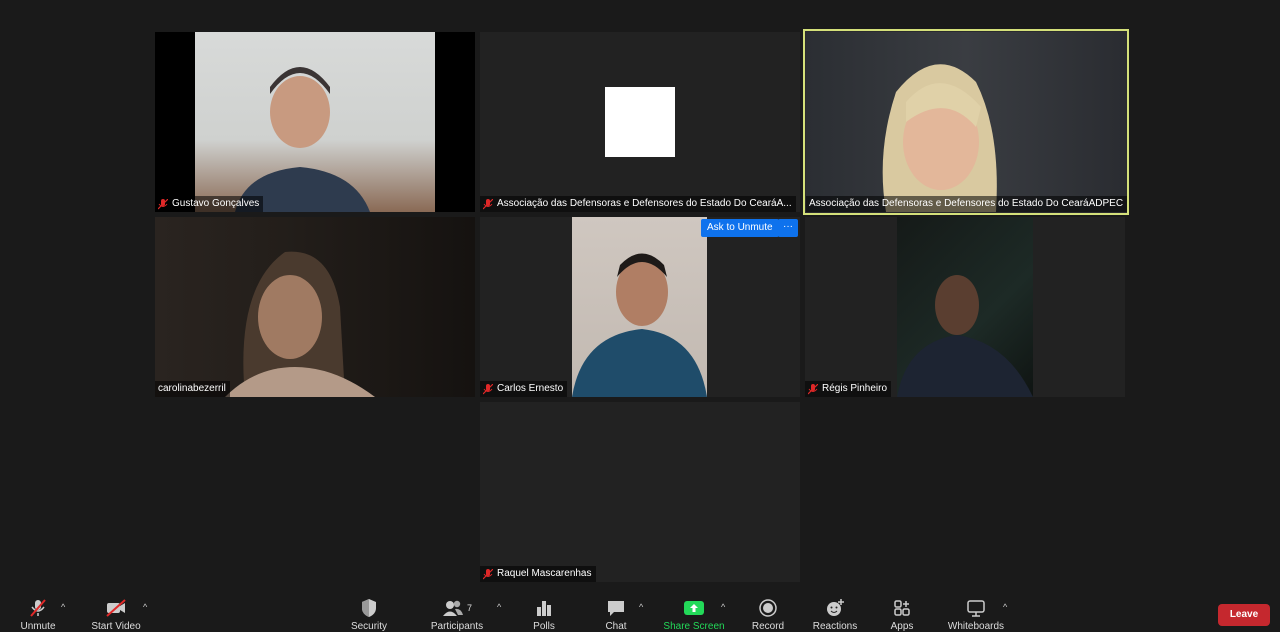 The image size is (1280, 632). I want to click on video-tile-carolinabezerril: carolinabezerril, so click(315, 307).